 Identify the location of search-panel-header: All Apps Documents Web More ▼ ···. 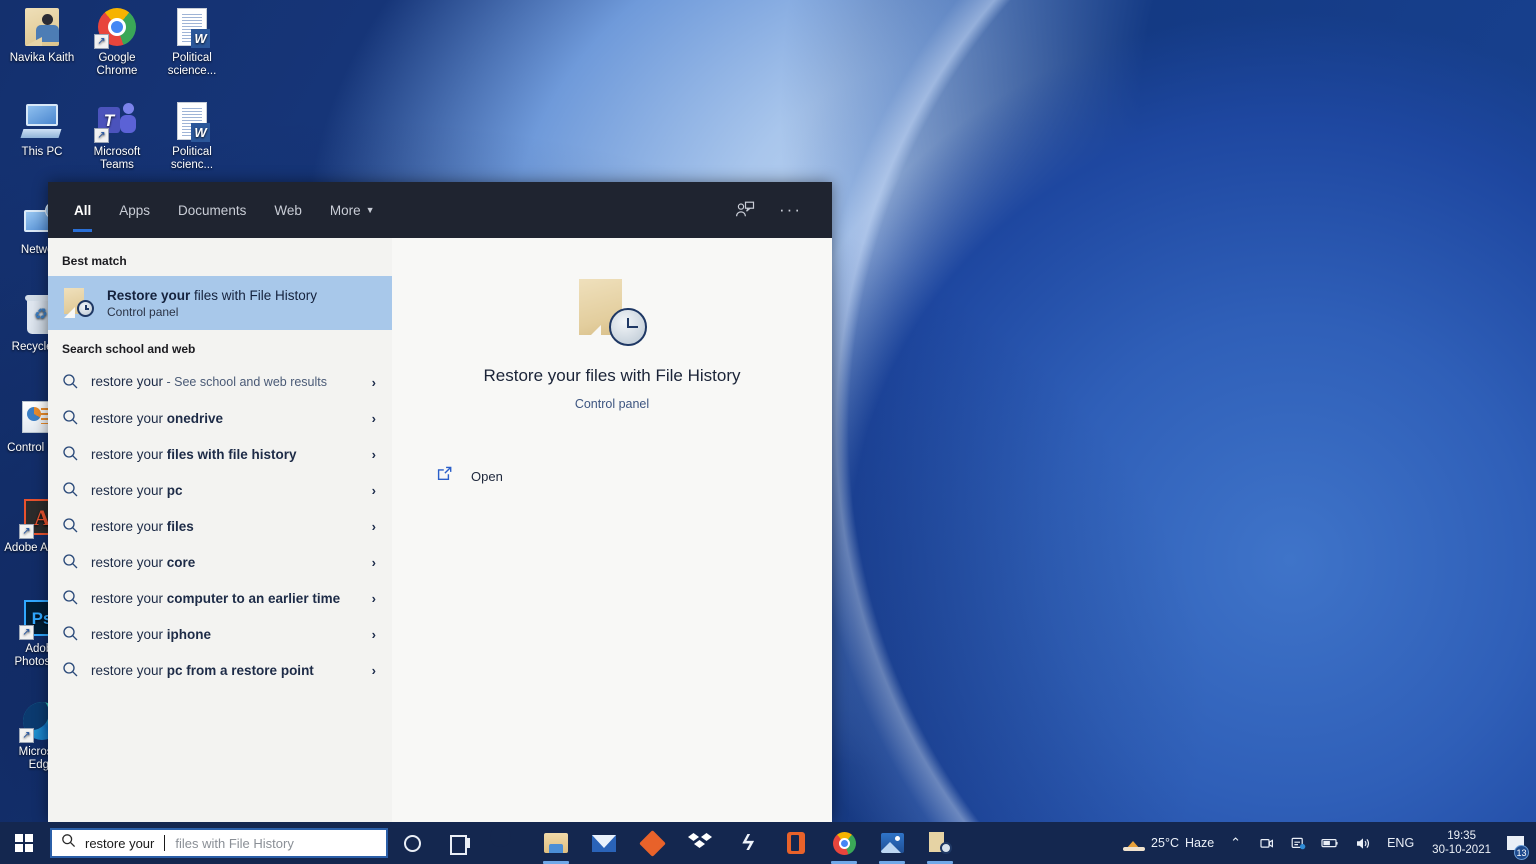
(440, 210).